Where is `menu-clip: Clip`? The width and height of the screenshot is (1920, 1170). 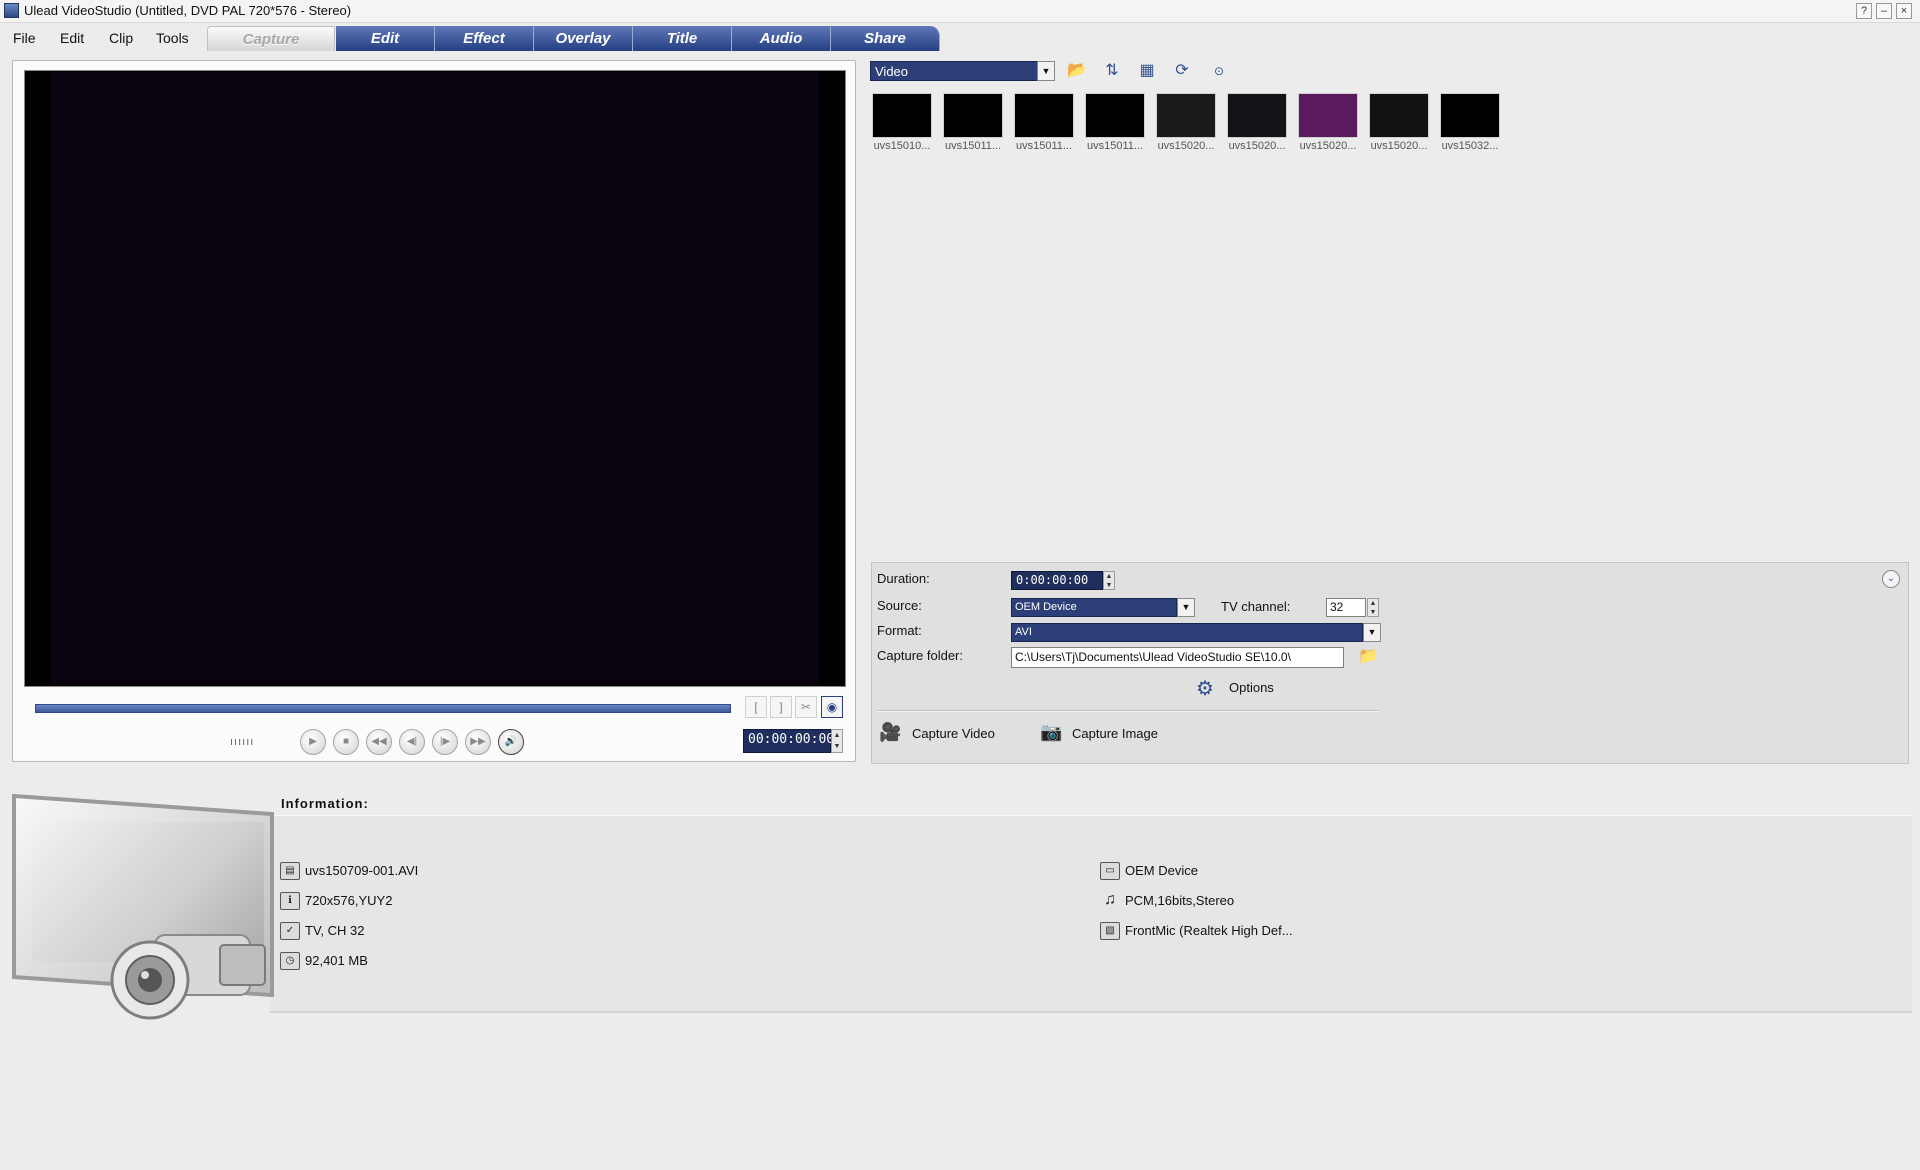 menu-clip: Clip is located at coordinates (121, 38).